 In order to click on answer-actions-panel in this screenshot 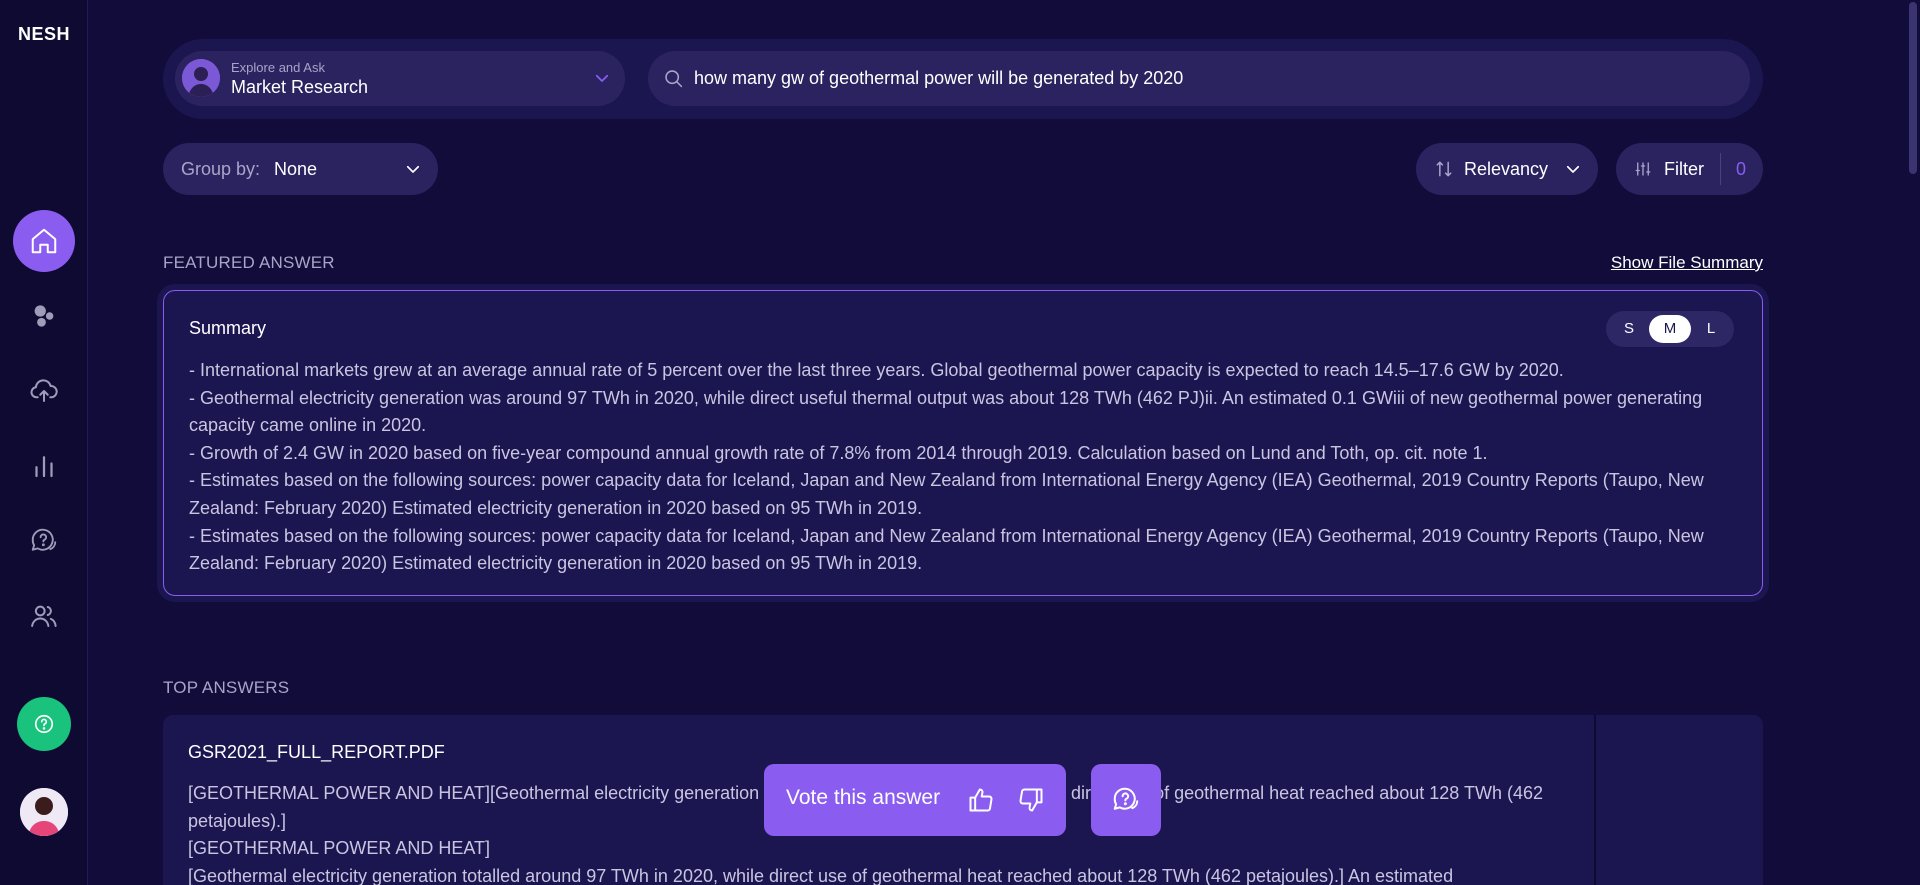, I will do `click(1678, 800)`.